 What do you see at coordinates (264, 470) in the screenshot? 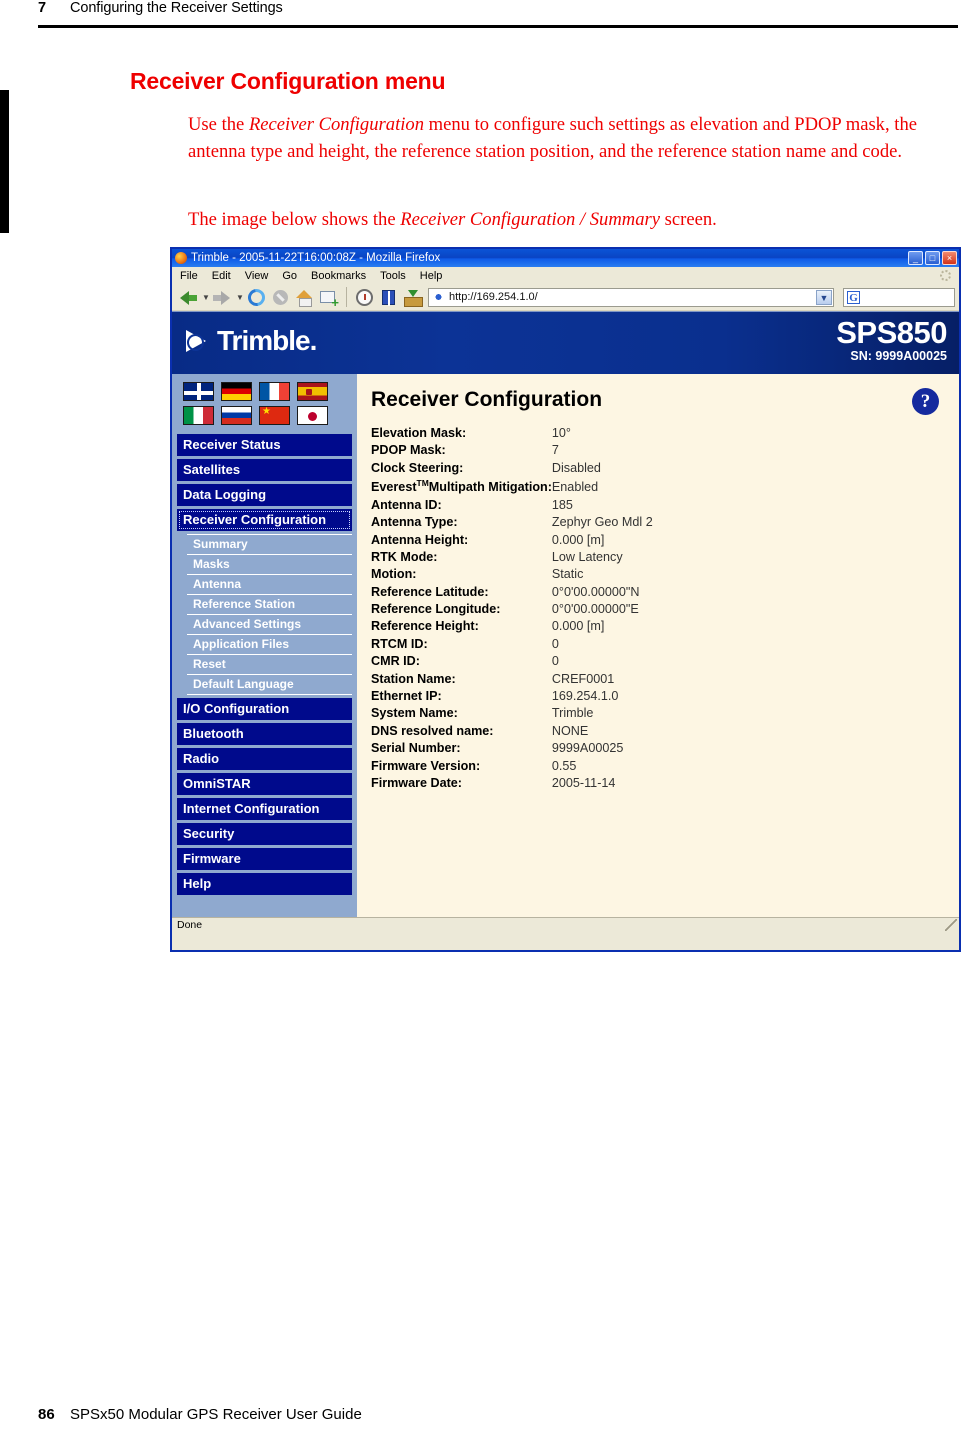
I see `sidebar-item-satellites: Satellites` at bounding box center [264, 470].